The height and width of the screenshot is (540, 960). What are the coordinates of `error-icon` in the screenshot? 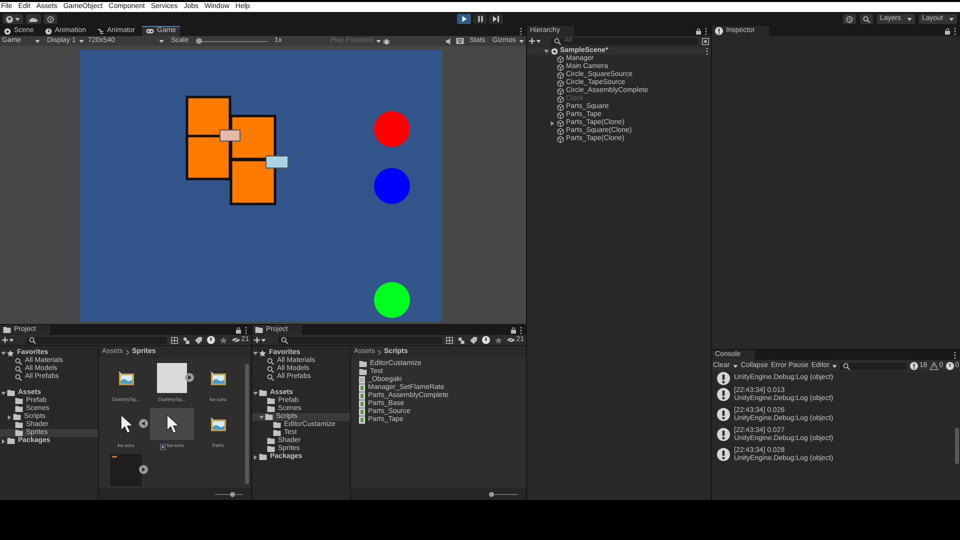 It's located at (950, 366).